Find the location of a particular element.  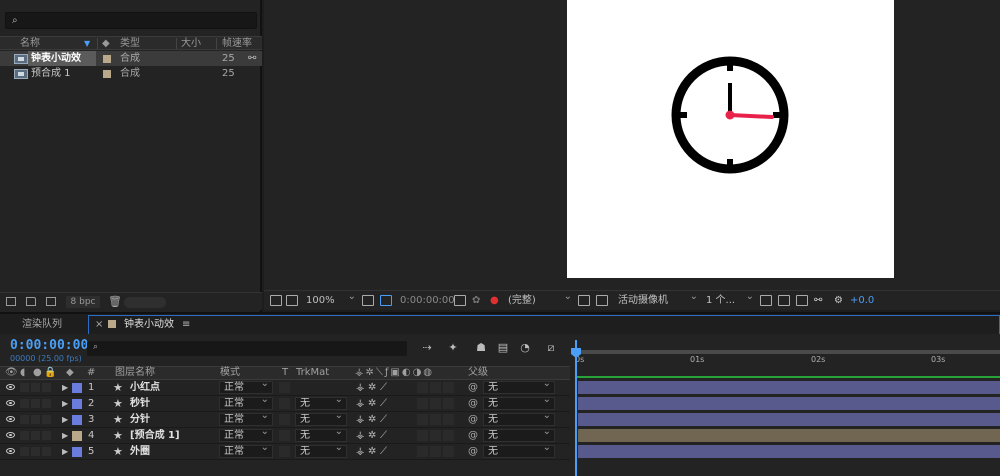

panel-menu-icon: ≡ is located at coordinates (186, 325).